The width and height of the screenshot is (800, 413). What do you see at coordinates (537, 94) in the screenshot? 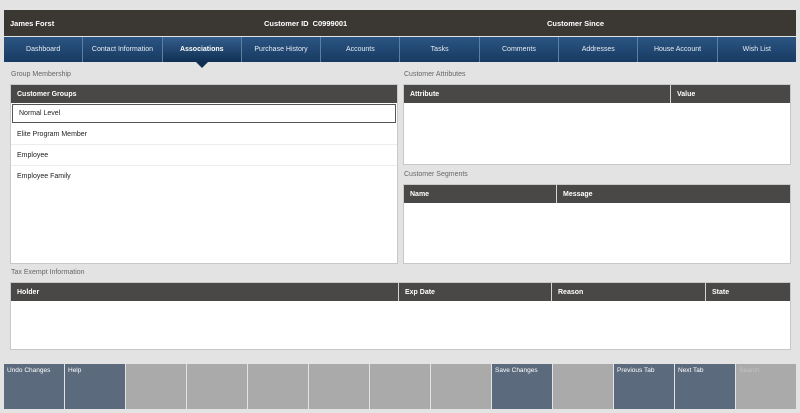
I see `column-attribute: Attribute` at bounding box center [537, 94].